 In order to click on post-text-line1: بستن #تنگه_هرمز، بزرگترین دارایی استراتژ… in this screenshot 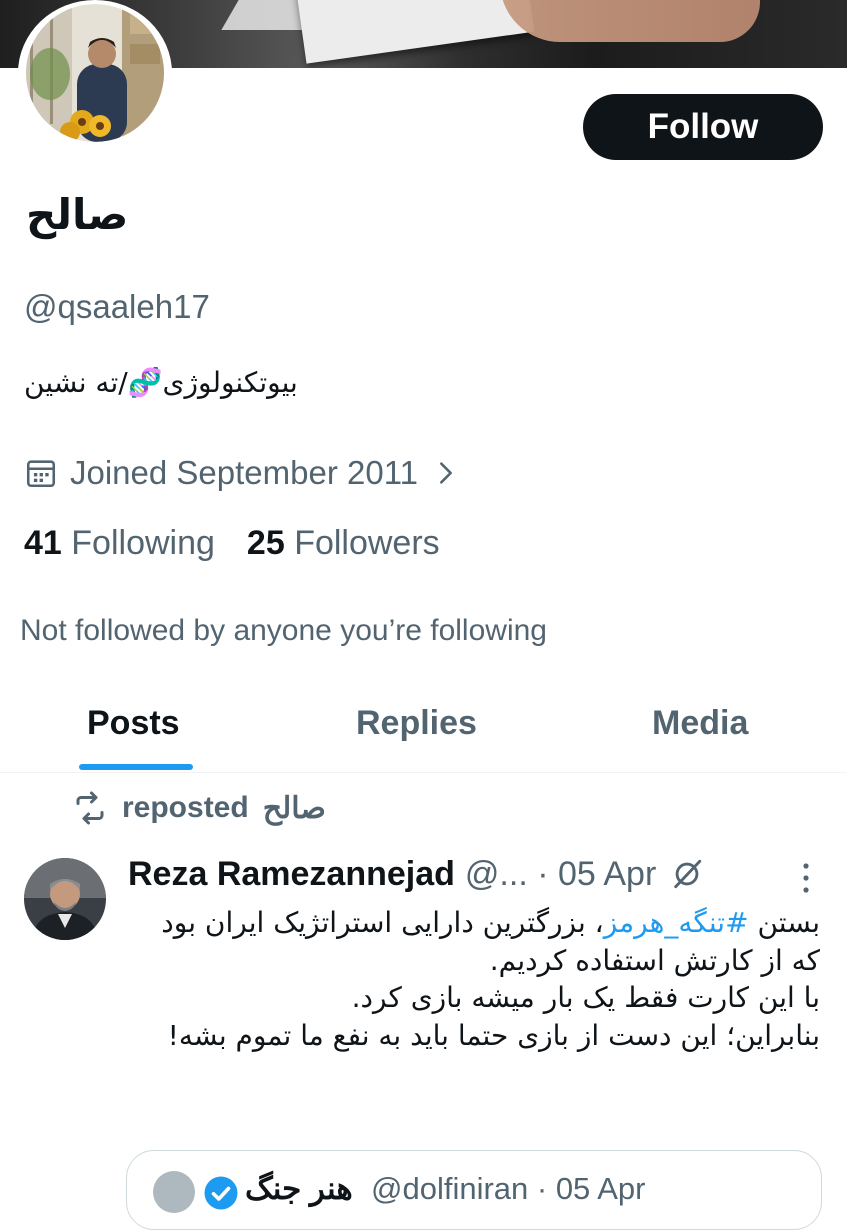, I will do `click(475, 941)`.